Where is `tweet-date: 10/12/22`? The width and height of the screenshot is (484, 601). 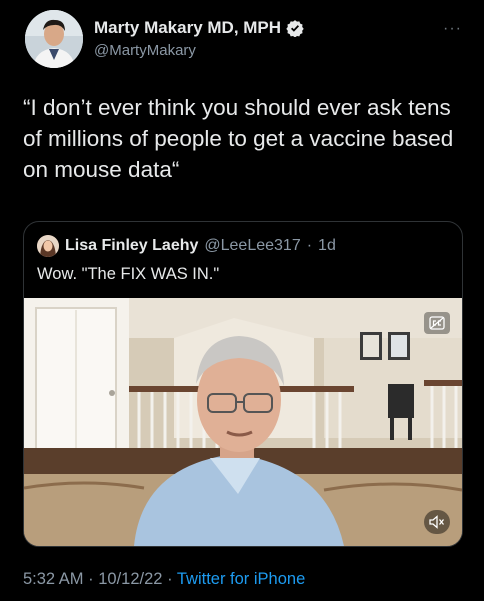
tweet-date: 10/12/22 is located at coordinates (130, 579).